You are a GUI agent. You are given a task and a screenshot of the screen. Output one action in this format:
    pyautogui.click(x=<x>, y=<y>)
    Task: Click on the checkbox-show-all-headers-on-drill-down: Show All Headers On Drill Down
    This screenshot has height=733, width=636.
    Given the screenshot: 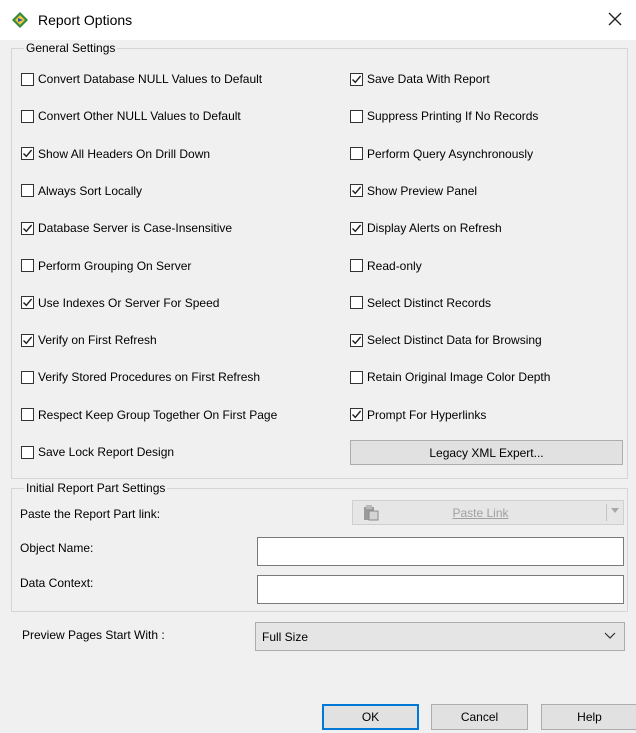 What is the action you would take?
    pyautogui.click(x=115, y=154)
    